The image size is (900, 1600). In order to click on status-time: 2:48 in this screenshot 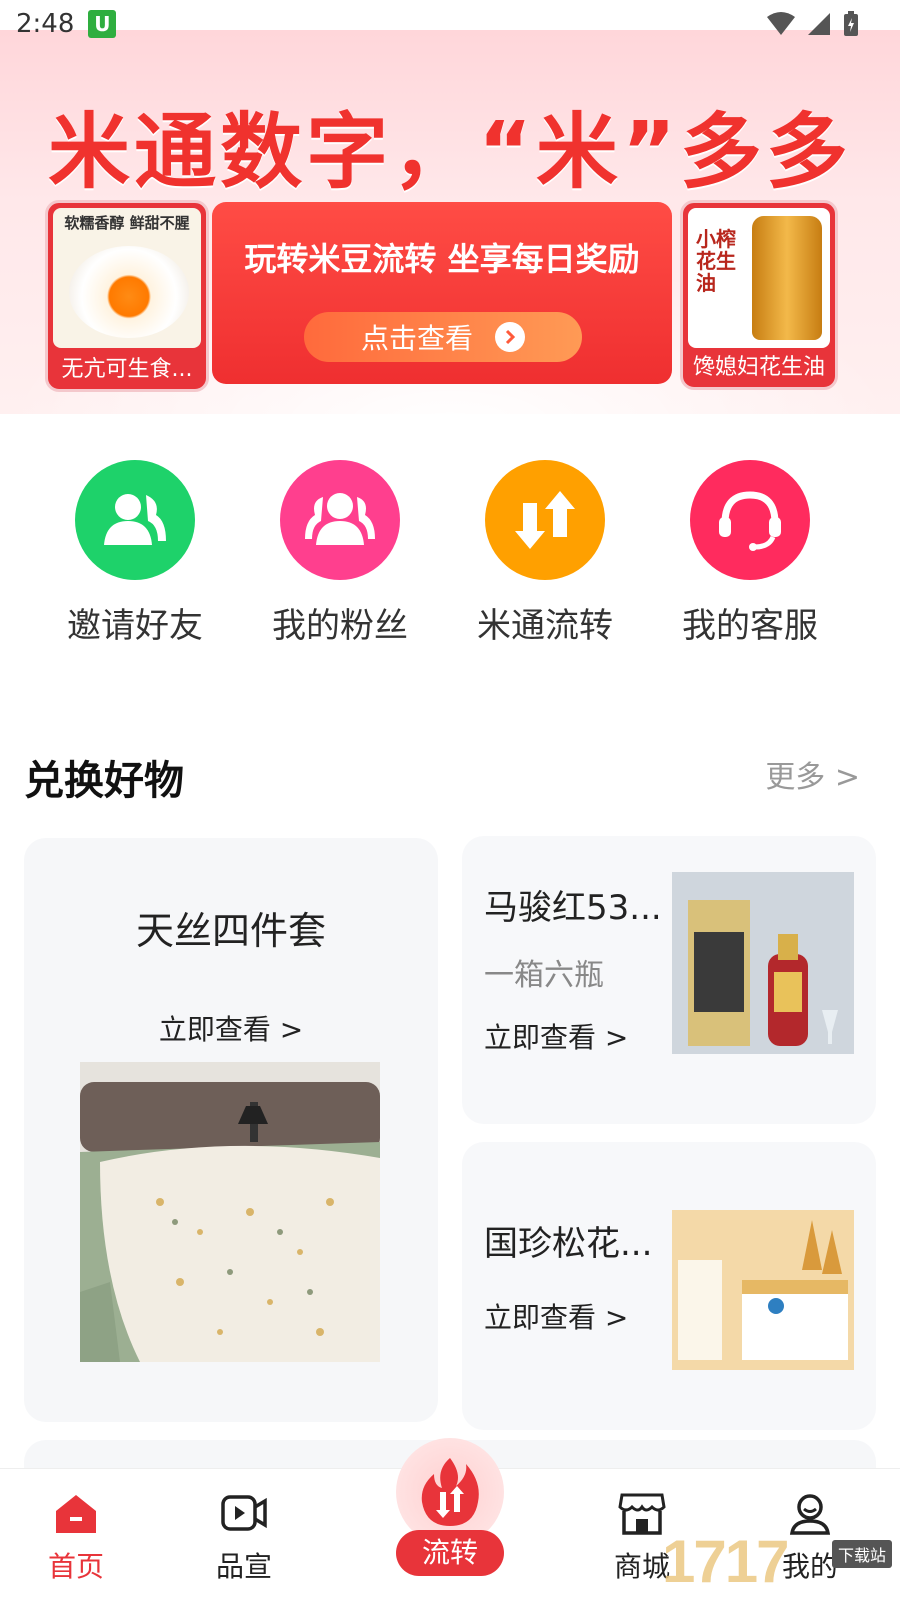, I will do `click(45, 24)`.